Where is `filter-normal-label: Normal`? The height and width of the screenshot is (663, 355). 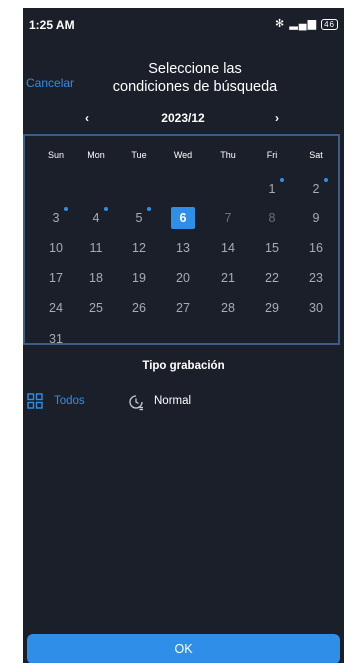
filter-normal-label: Normal is located at coordinates (173, 401).